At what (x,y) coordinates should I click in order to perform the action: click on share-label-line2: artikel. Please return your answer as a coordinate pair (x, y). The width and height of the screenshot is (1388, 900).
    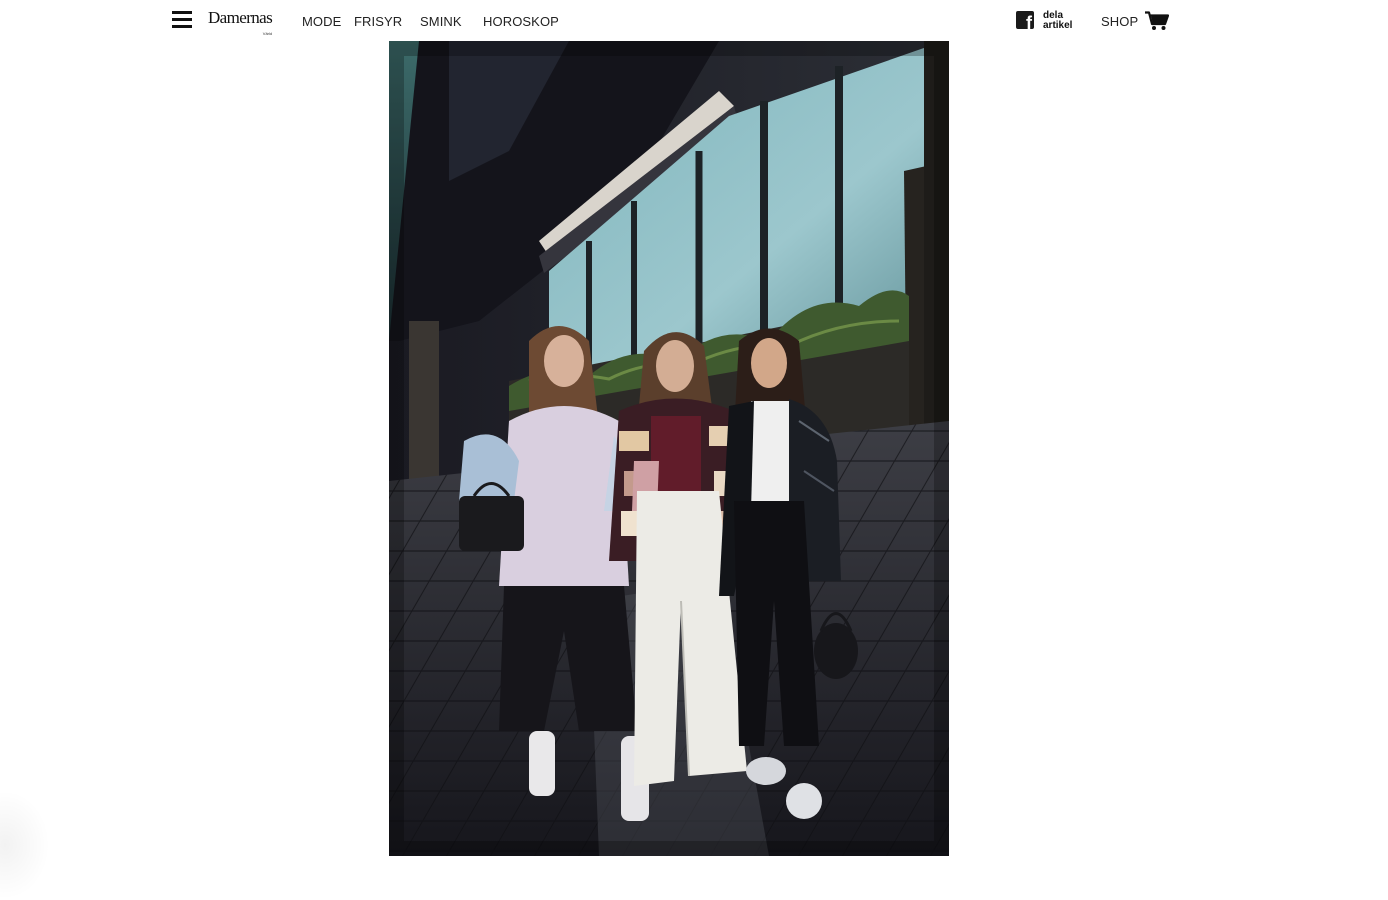
    Looking at the image, I should click on (1058, 25).